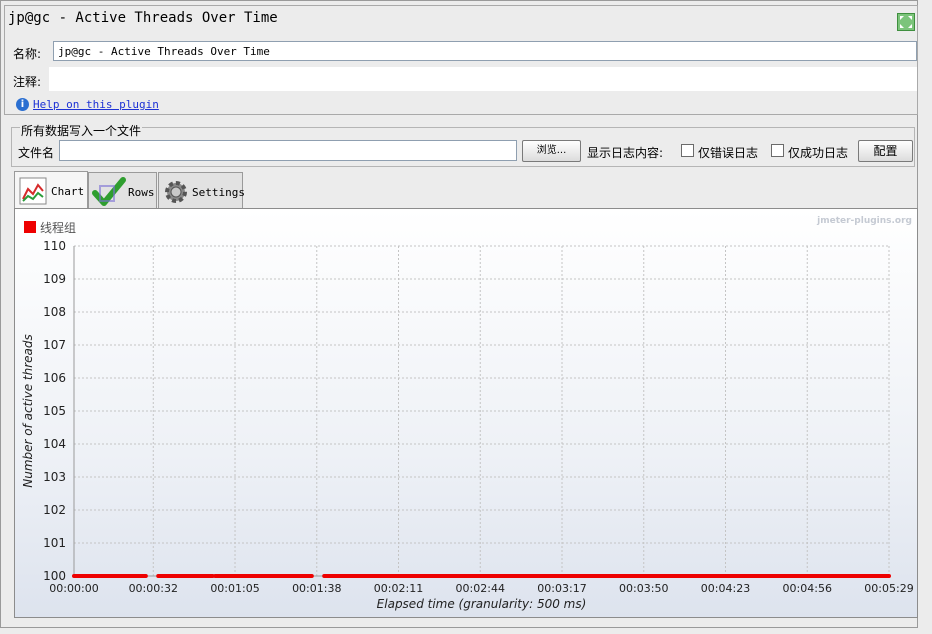  I want to click on x-tick-label: 00:03:17, so click(561, 588).